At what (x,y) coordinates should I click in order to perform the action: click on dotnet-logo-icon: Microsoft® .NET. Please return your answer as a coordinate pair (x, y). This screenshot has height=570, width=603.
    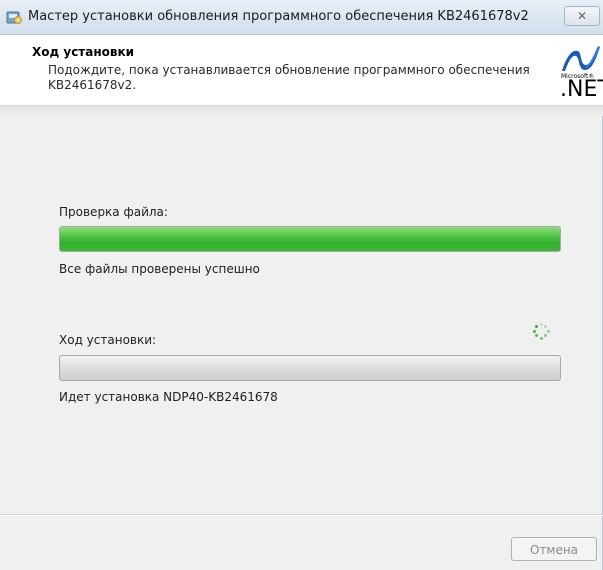
    Looking at the image, I should click on (581, 73).